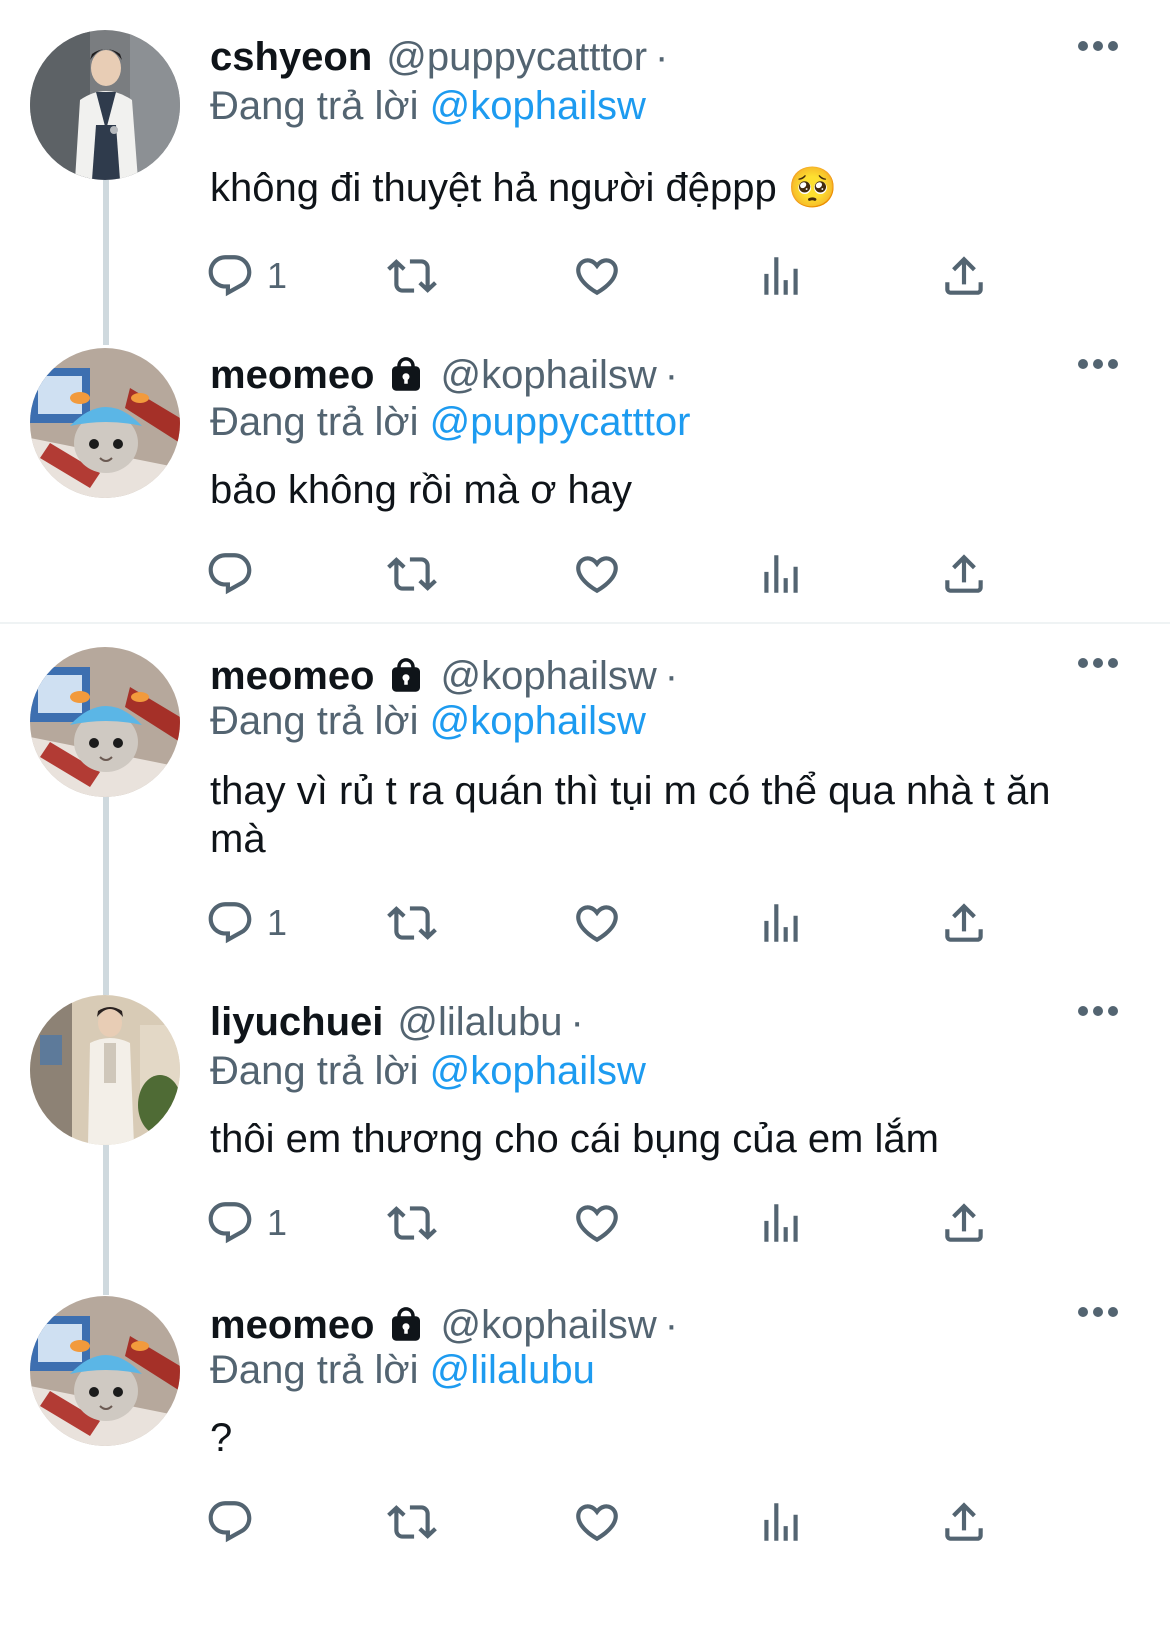 The width and height of the screenshot is (1170, 1632). I want to click on user-handle: @lilalubu, so click(479, 1022).